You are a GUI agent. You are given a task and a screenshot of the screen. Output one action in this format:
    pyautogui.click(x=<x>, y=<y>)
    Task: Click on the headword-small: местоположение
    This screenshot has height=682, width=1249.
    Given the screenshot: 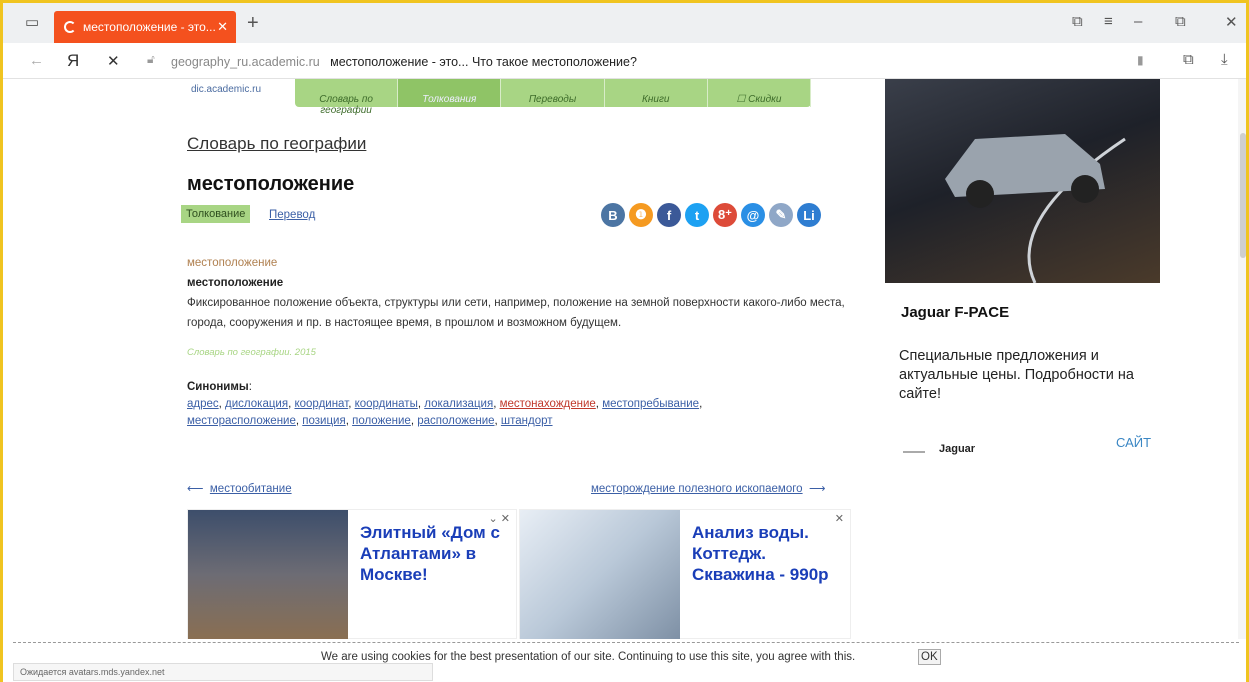 What is the action you would take?
    pyautogui.click(x=232, y=263)
    